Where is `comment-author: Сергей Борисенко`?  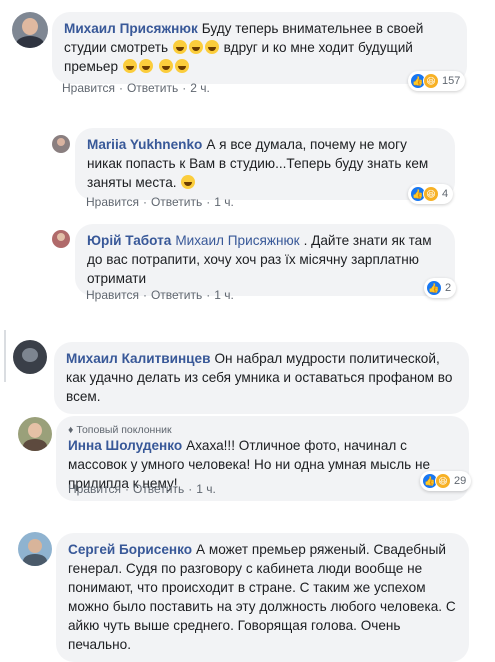
comment-author: Сергей Борисенко is located at coordinates (130, 549).